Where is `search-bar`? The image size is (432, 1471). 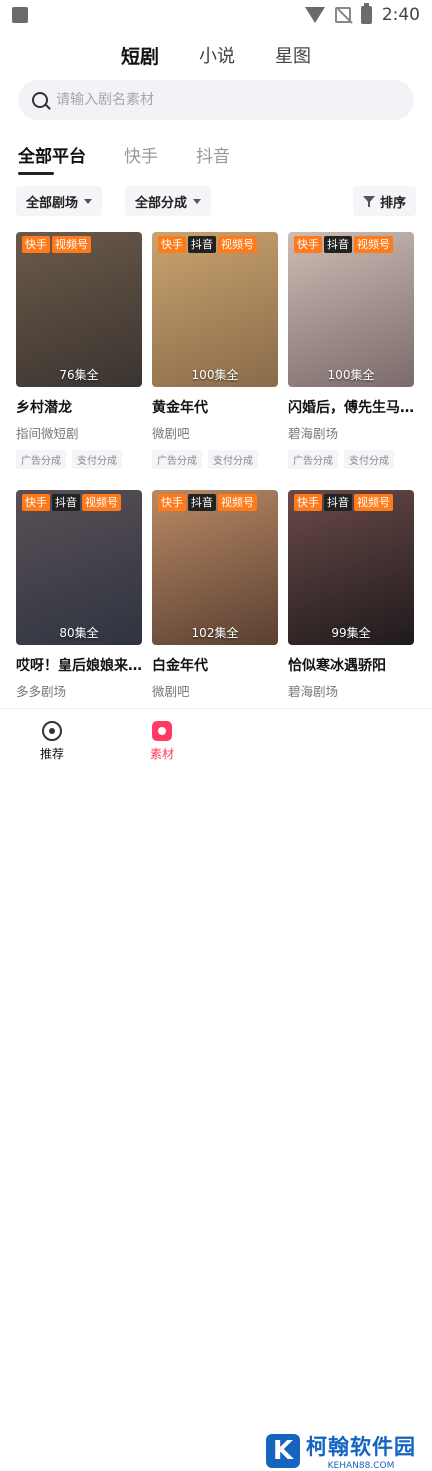
search-bar is located at coordinates (216, 100).